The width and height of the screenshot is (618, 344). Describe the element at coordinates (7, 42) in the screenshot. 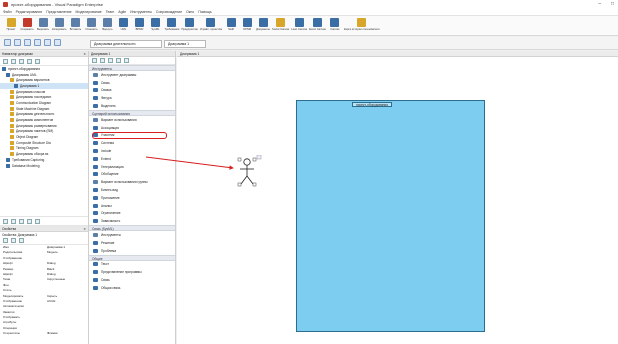

I see `navigator-icon` at that location.